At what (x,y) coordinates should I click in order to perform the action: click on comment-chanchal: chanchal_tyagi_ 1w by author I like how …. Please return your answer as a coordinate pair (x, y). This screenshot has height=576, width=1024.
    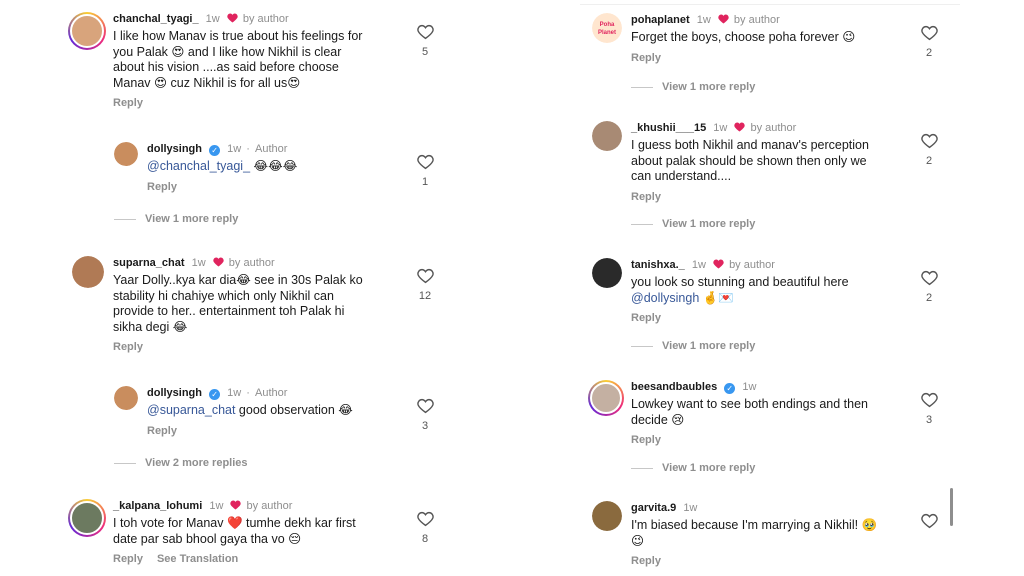
    Looking at the image, I should click on (260, 65).